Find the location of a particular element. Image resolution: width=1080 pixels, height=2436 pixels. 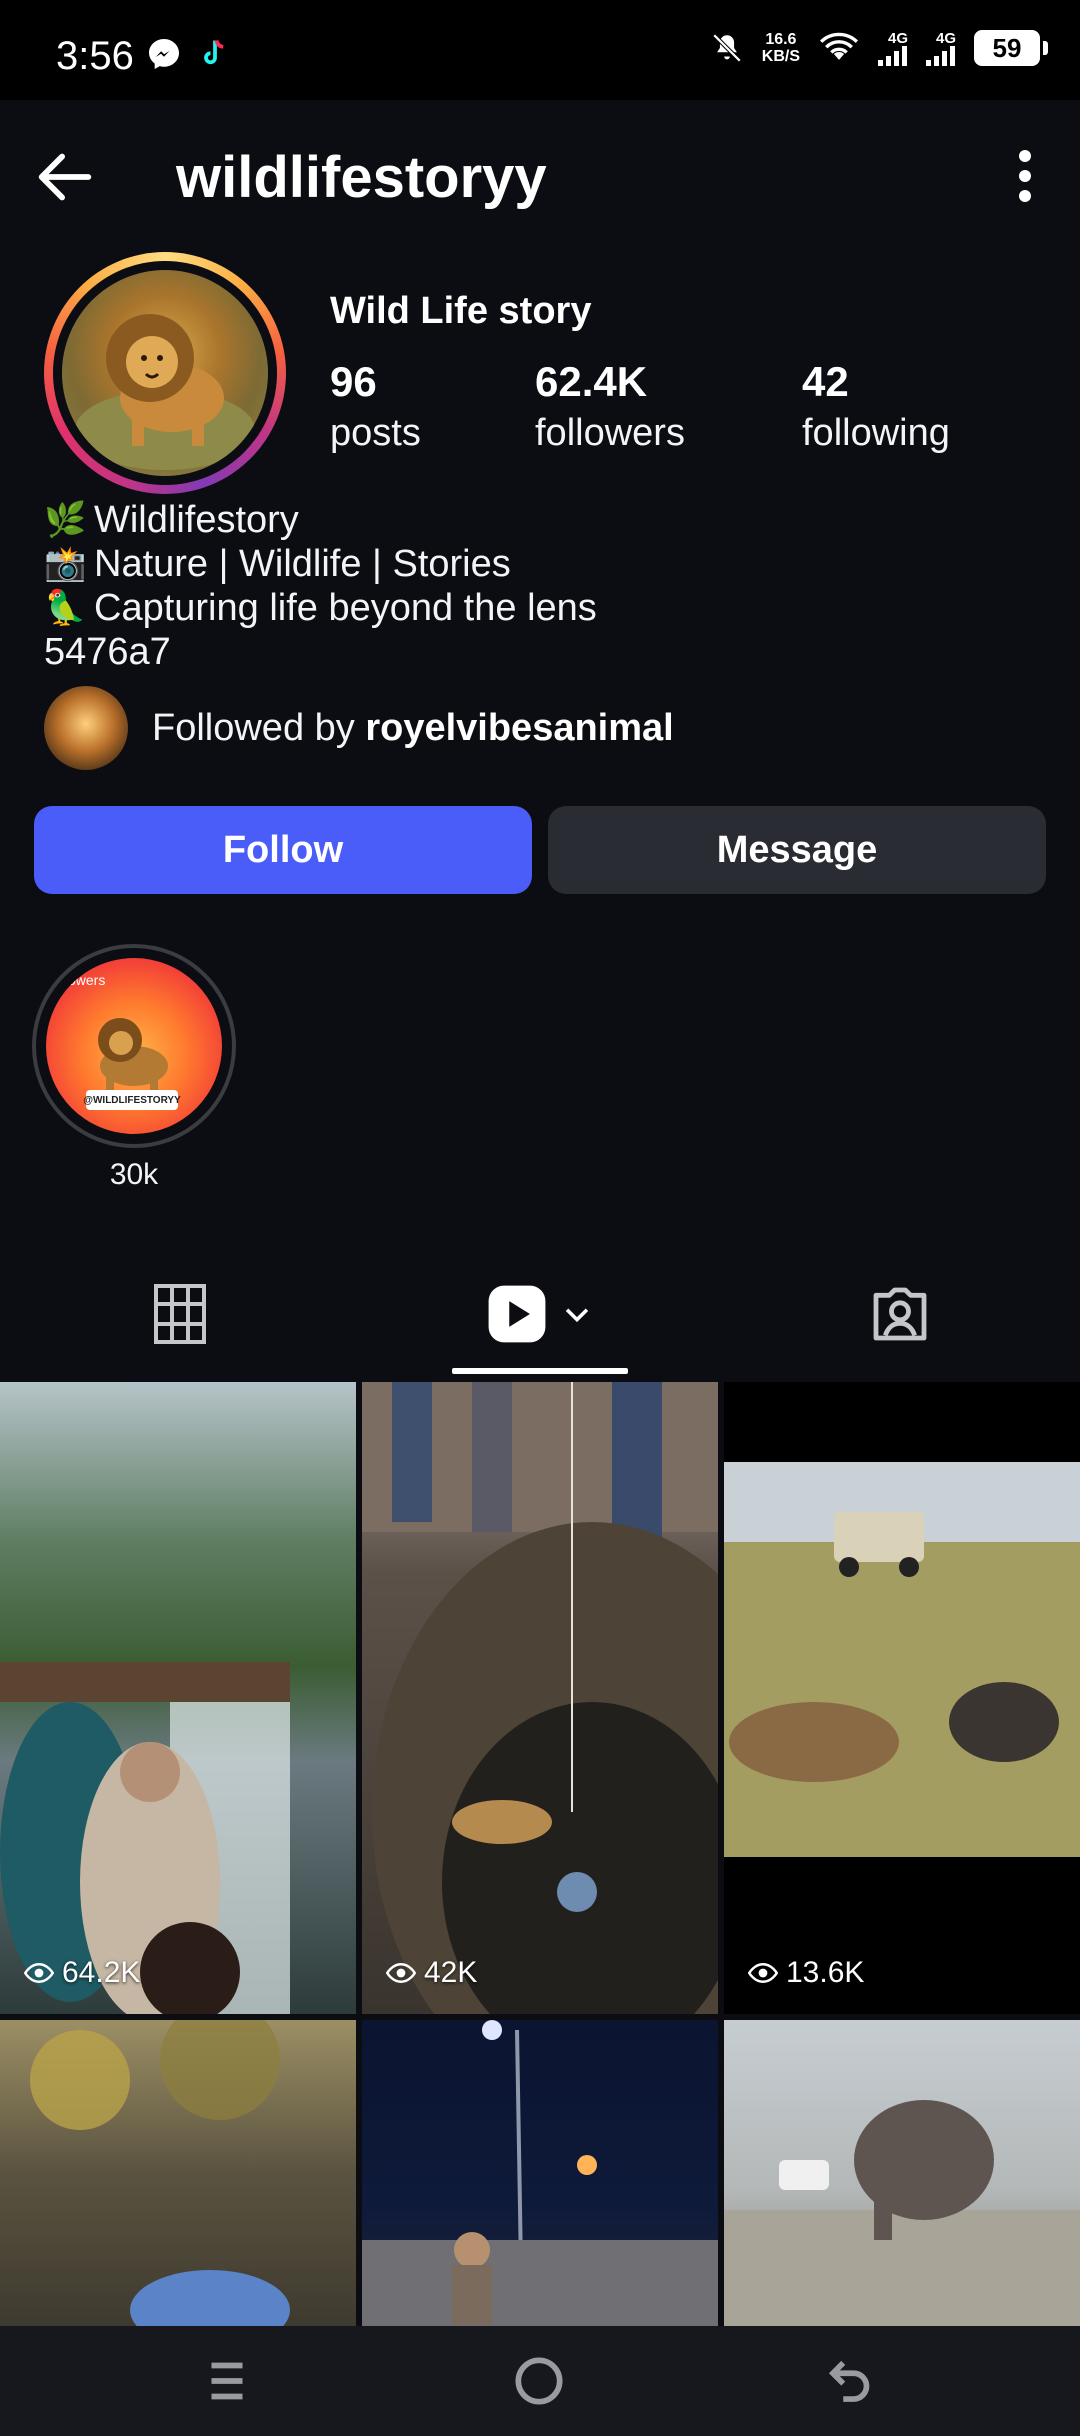

lion-icon is located at coordinates (165, 392).